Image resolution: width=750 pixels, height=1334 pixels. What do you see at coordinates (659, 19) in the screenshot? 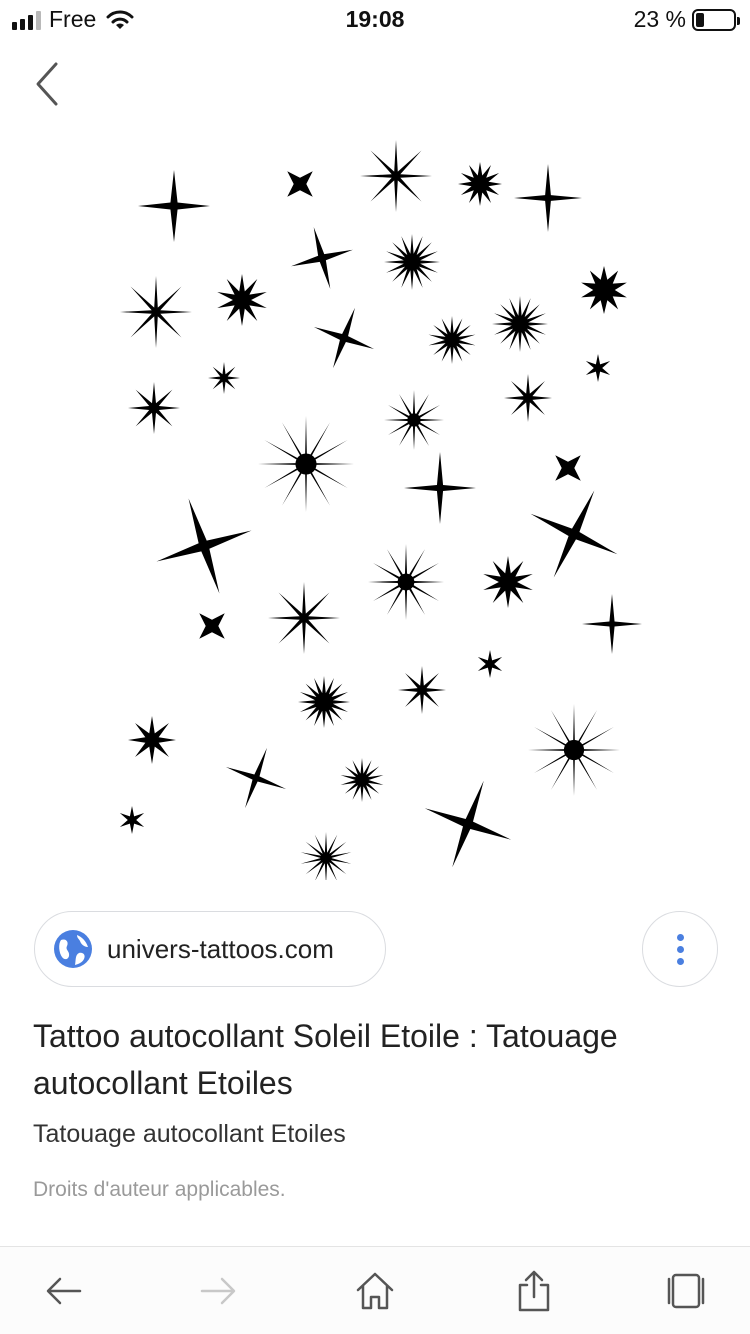
I see `battery-percent: 23 %` at bounding box center [659, 19].